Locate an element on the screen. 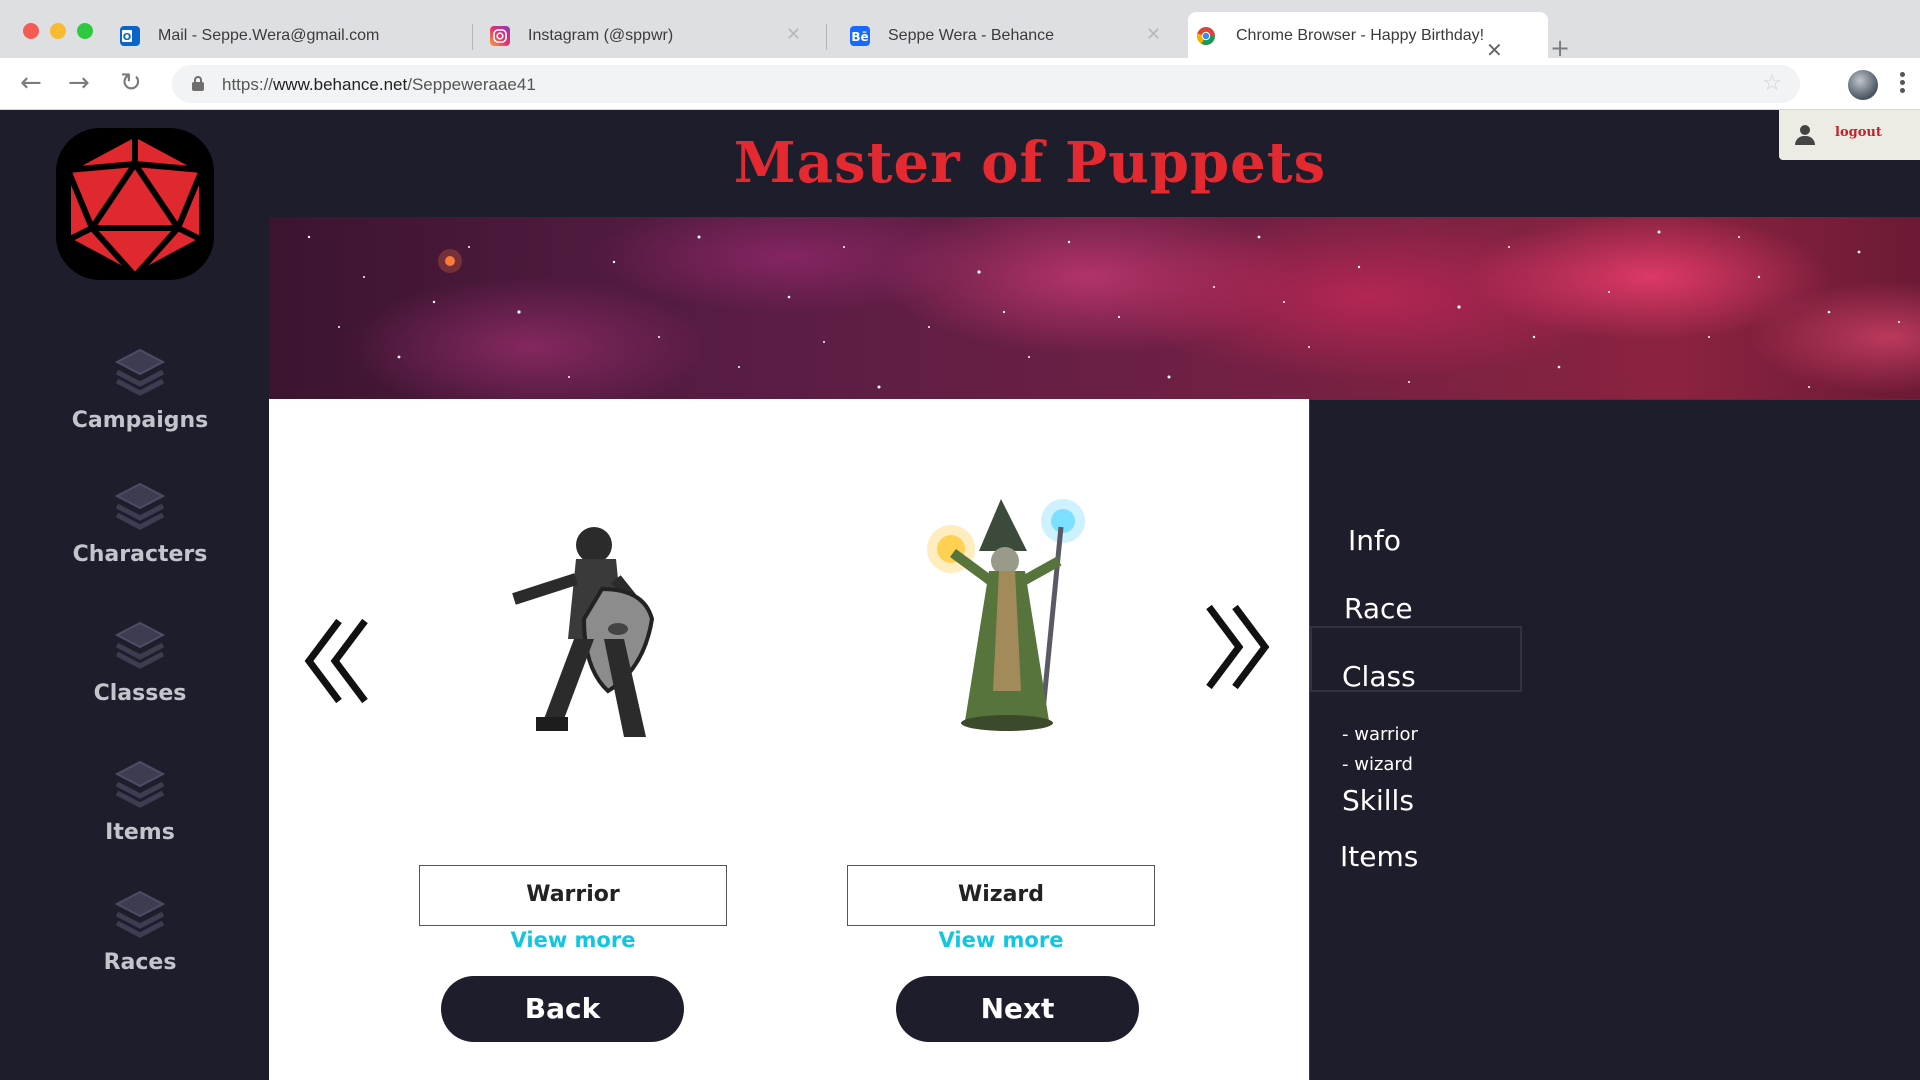 The image size is (1920, 1080). logout-button: logout is located at coordinates (1849, 135).